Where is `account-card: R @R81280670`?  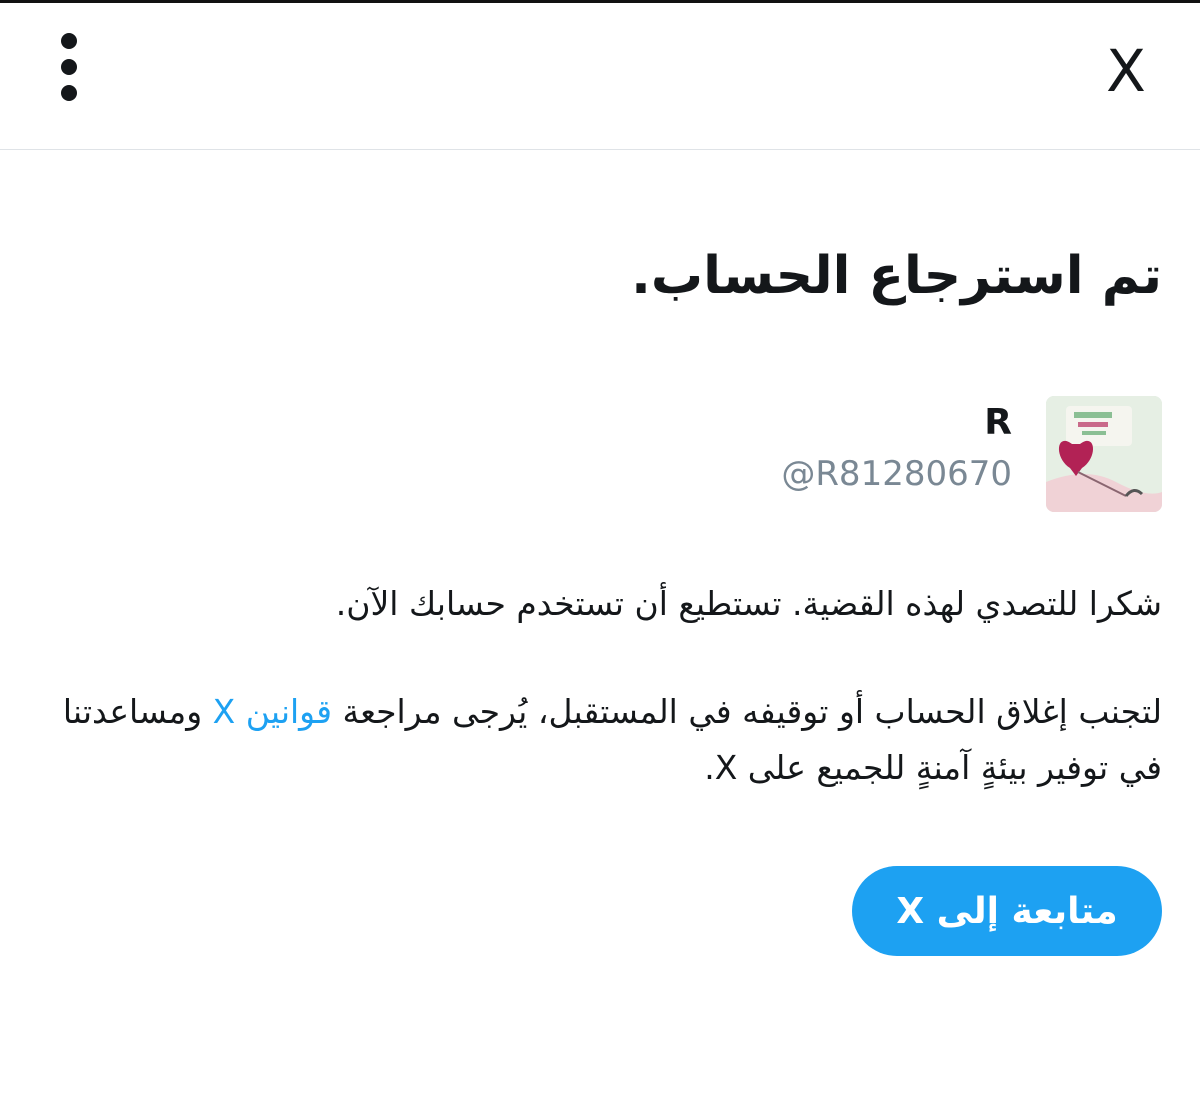 account-card: R @R81280670 is located at coordinates (912, 456).